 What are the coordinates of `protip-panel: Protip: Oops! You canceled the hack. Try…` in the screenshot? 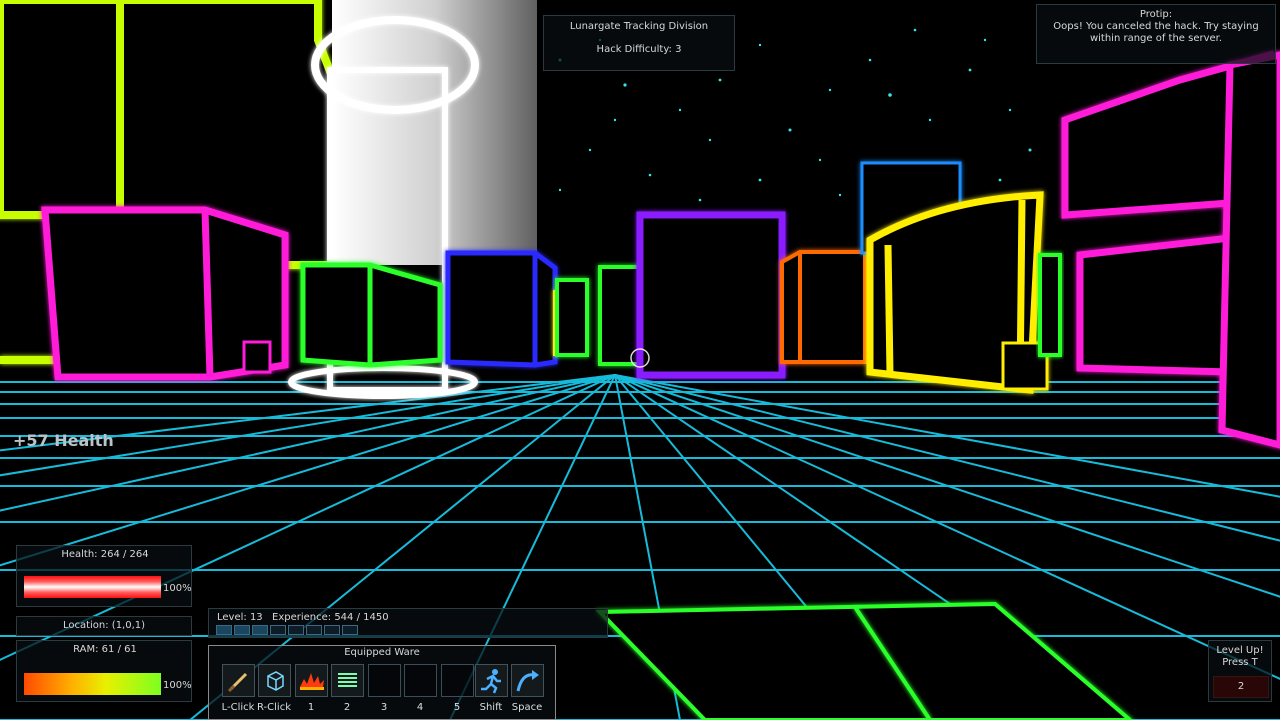 It's located at (1156, 34).